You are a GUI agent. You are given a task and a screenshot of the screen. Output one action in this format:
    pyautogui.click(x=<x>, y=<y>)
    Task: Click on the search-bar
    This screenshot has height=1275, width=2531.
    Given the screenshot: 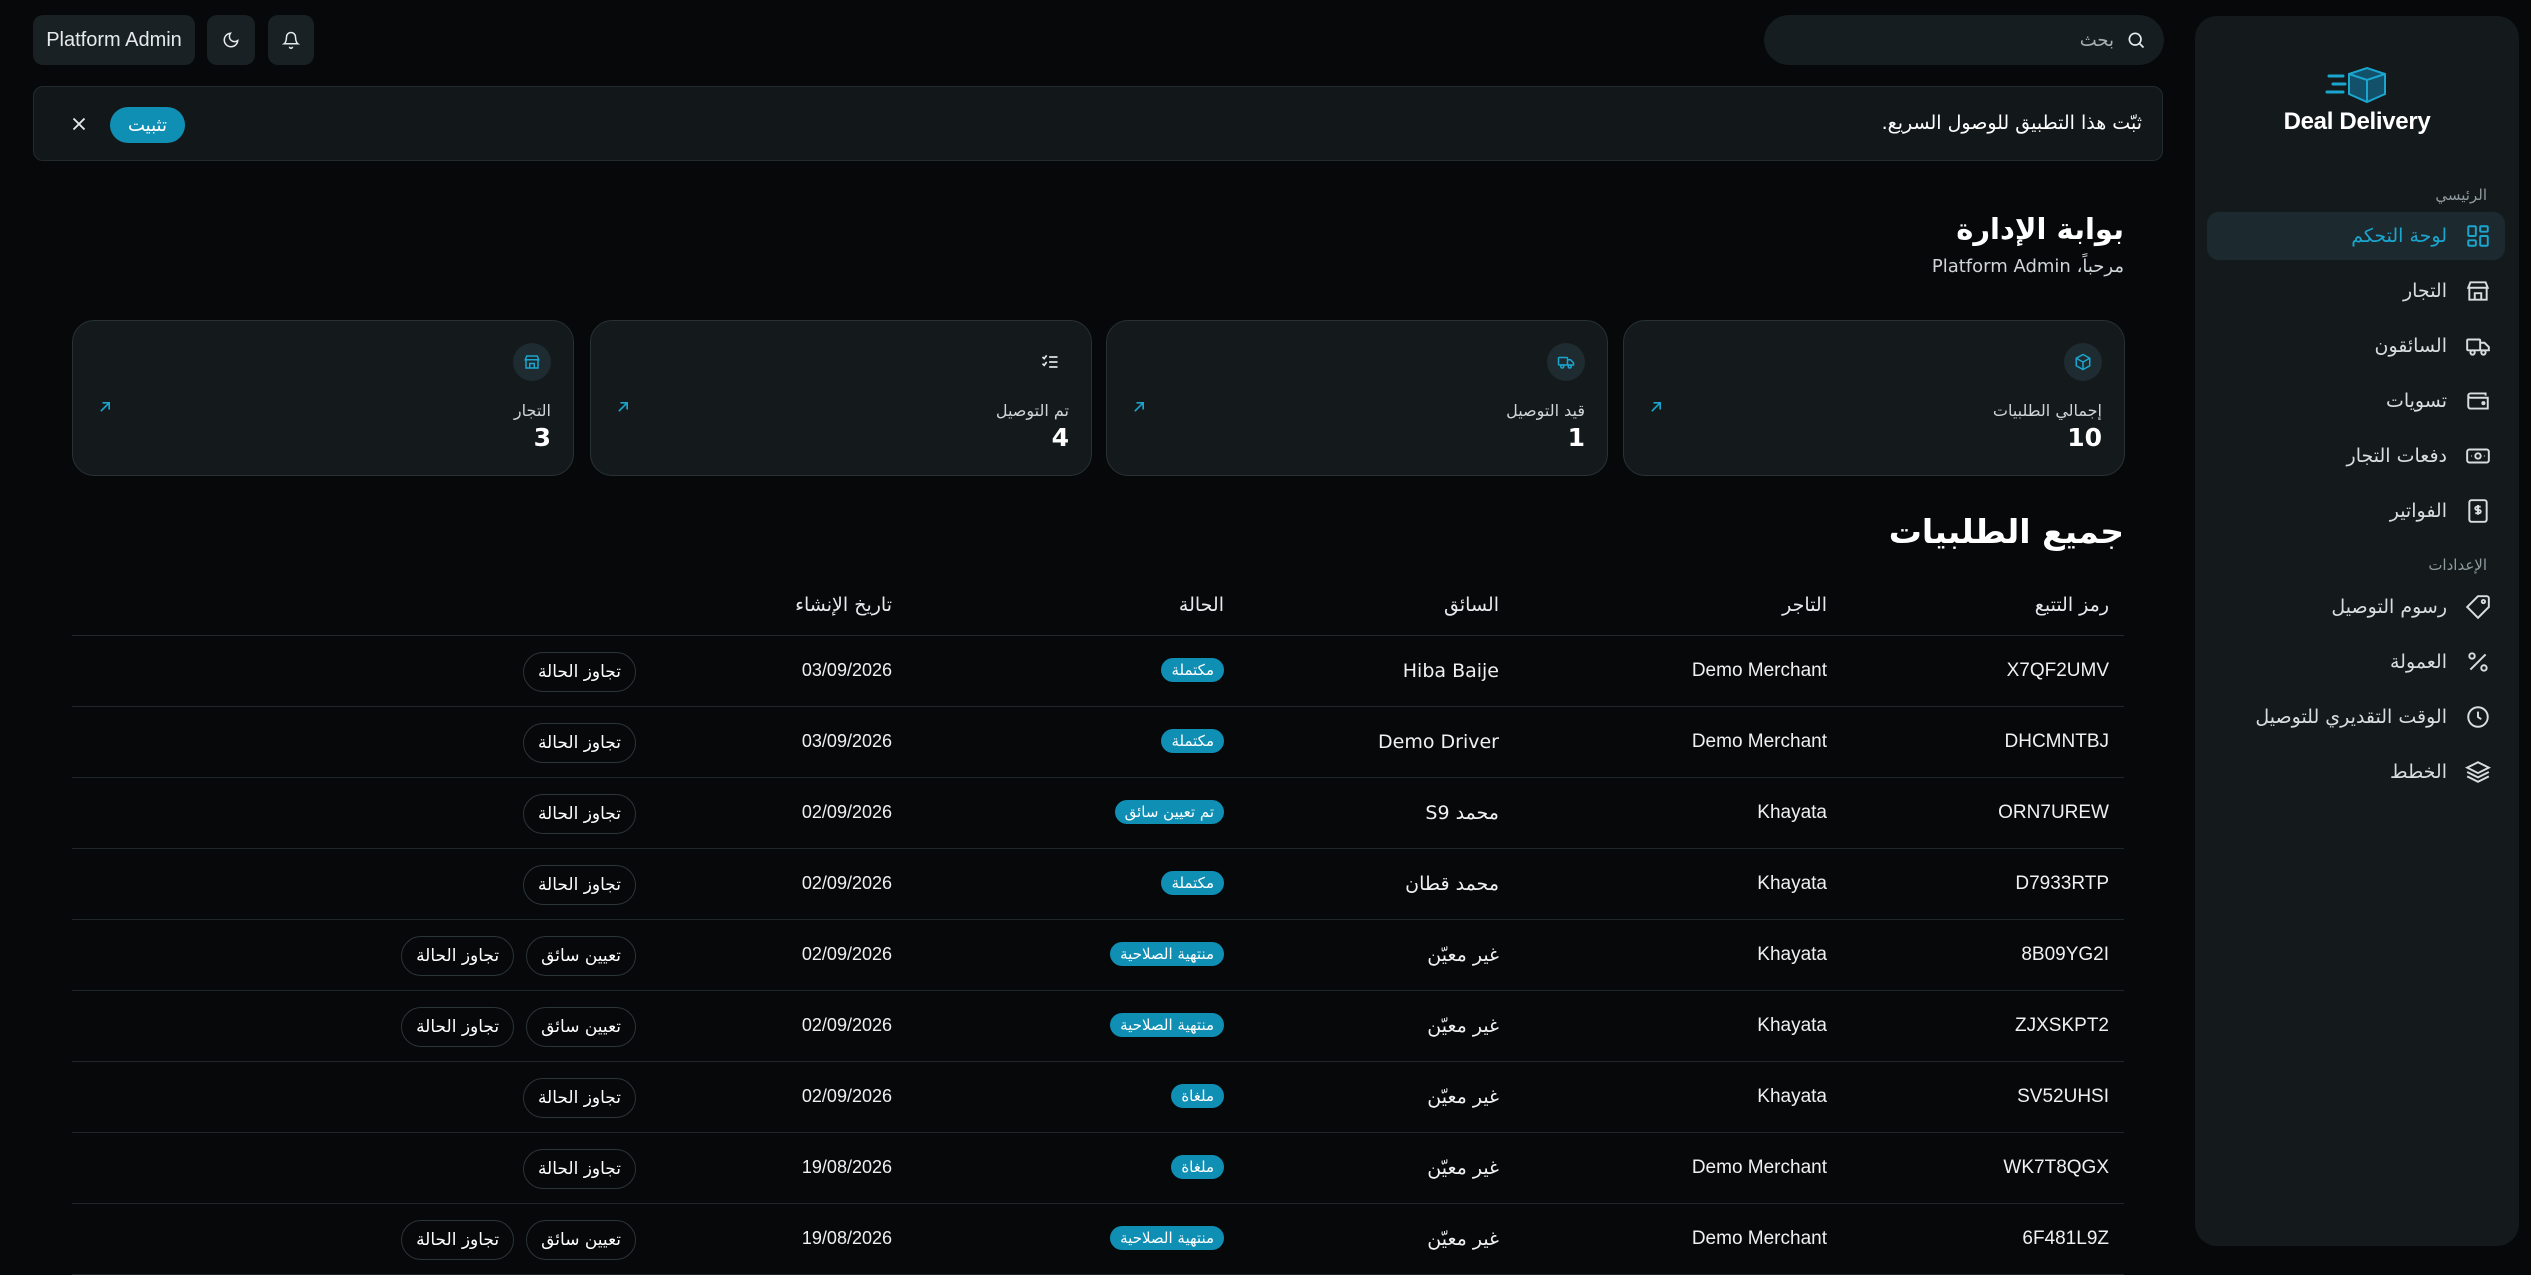 What is the action you would take?
    pyautogui.click(x=1964, y=40)
    